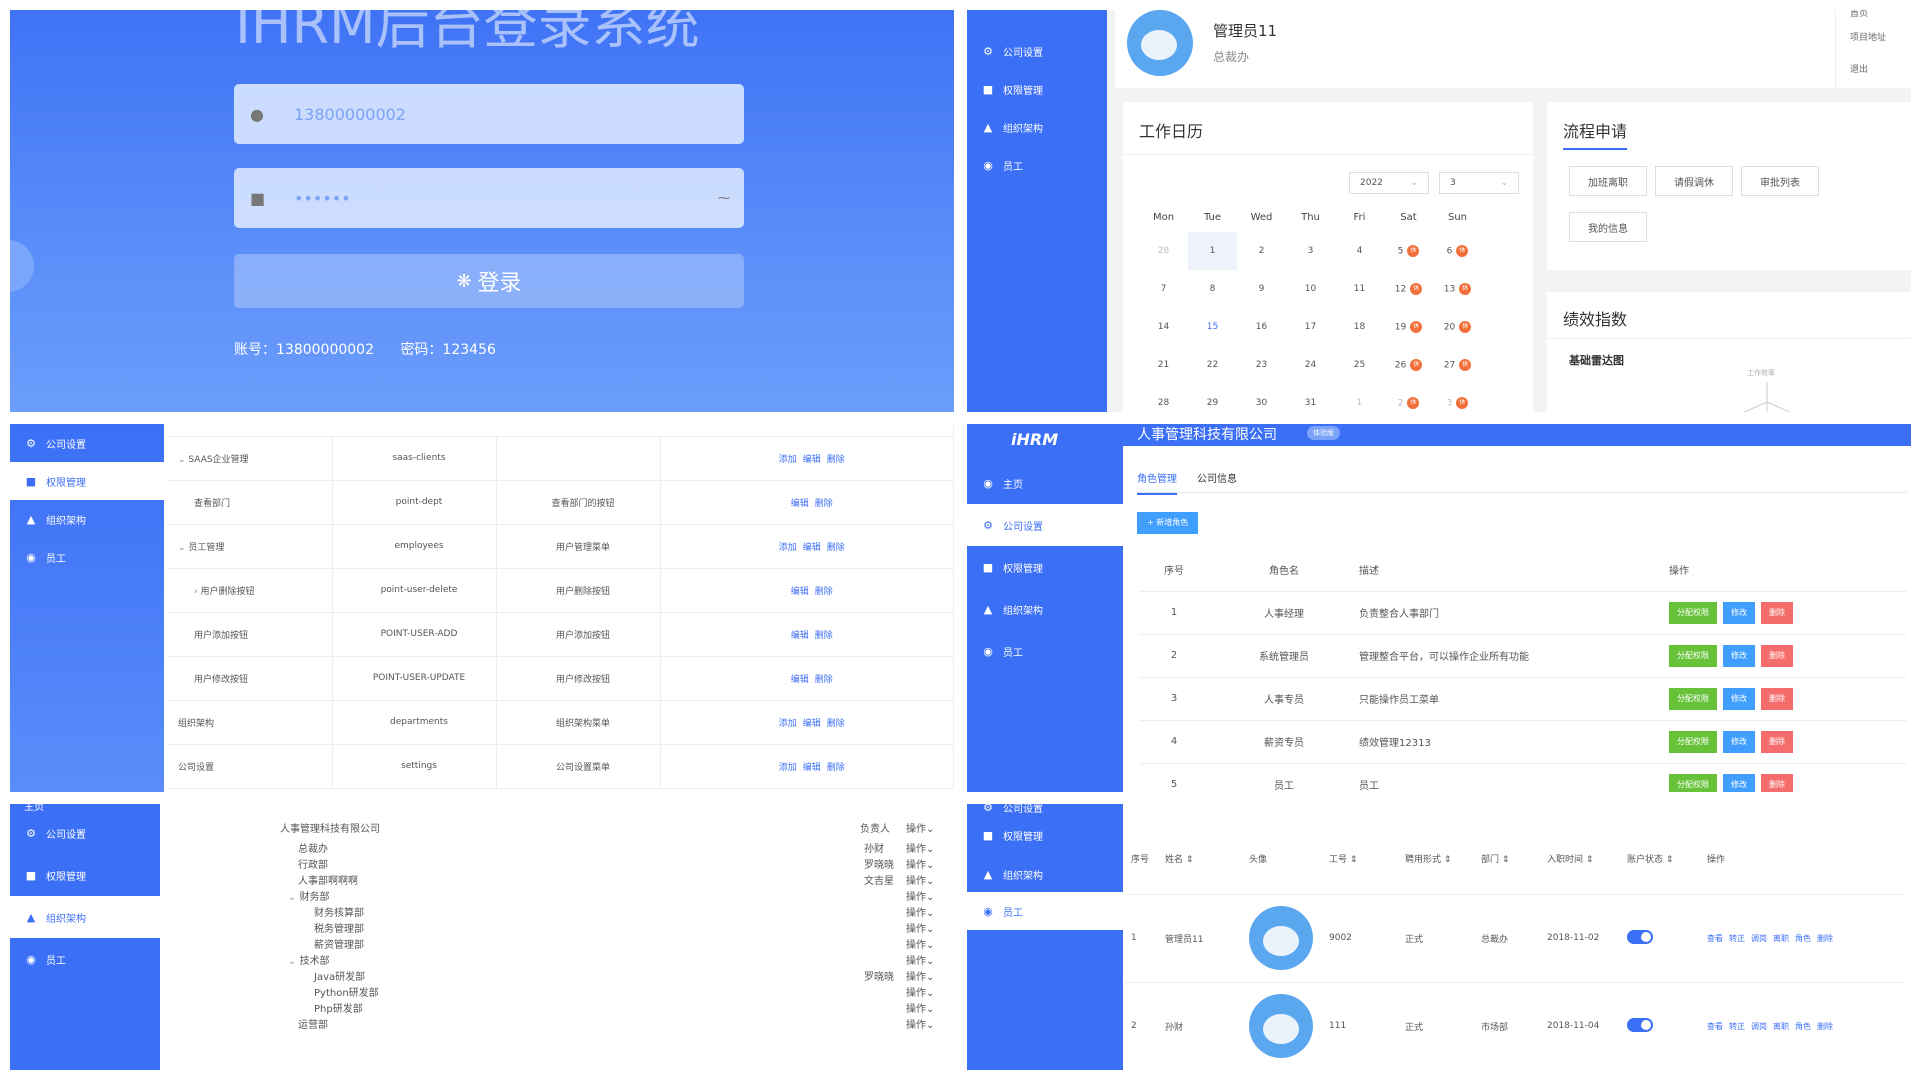 The height and width of the screenshot is (1080, 1920). Describe the element at coordinates (1361, 859) in the screenshot. I see `column-header: 工号 ⇕` at that location.